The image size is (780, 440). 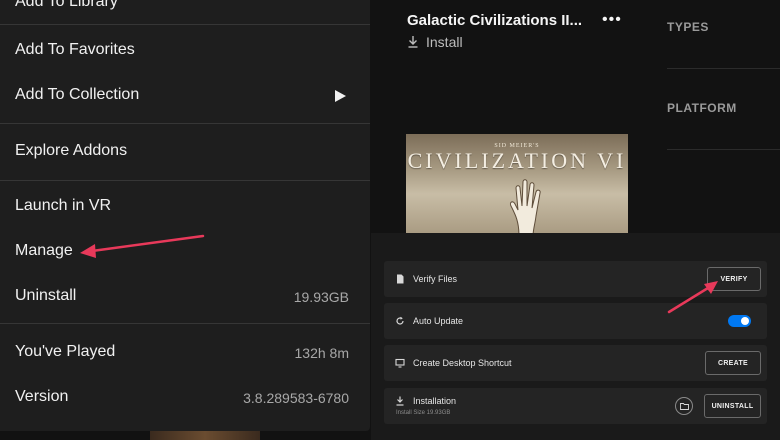 I want to click on game-cover-image: SID MEIER'S CIVILIZATION VI, so click(x=517, y=184).